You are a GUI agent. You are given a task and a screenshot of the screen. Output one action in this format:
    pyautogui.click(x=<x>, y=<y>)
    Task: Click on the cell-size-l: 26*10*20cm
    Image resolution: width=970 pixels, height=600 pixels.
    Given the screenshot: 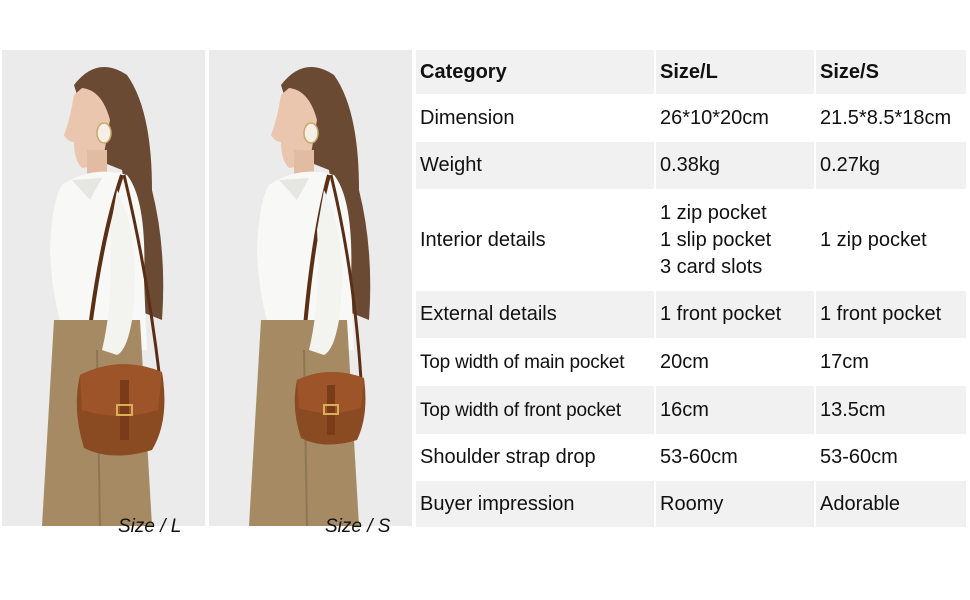 What is the action you would take?
    pyautogui.click(x=734, y=118)
    